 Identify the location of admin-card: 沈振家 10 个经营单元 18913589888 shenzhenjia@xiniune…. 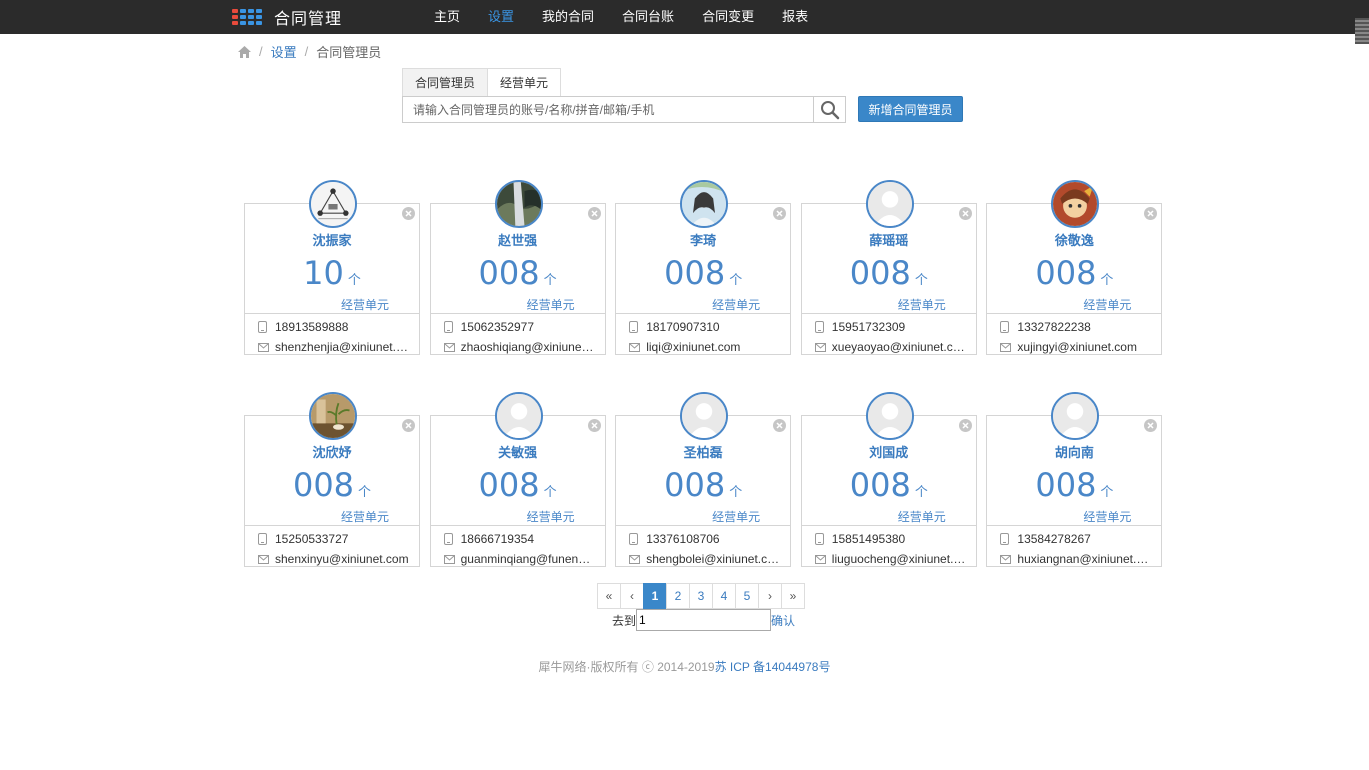
(332, 268).